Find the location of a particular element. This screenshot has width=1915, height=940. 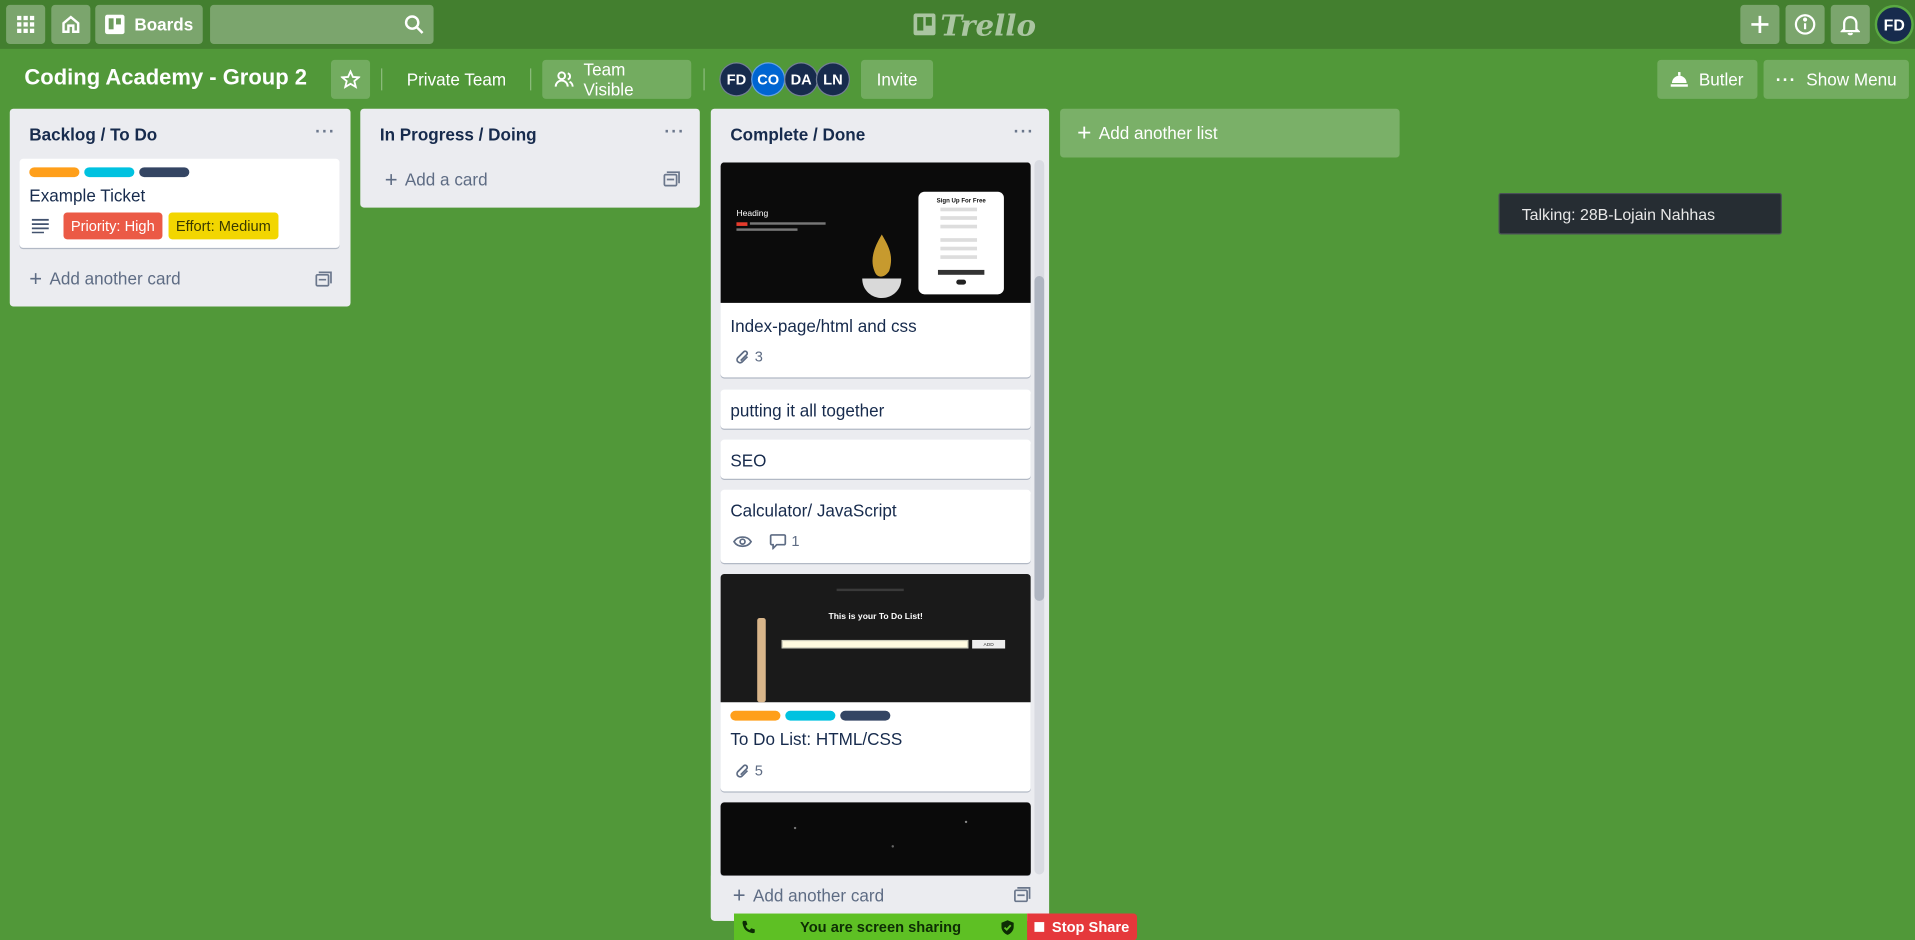

list-title: Backlog / To Do is located at coordinates (93, 135).